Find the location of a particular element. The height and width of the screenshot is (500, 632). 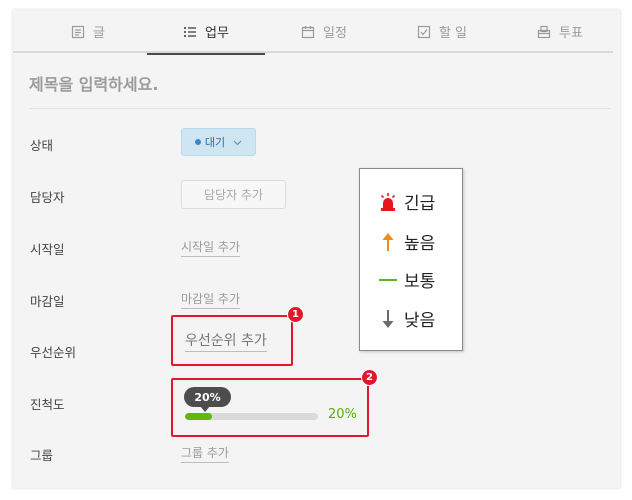

tab-label: 일정 is located at coordinates (335, 33).